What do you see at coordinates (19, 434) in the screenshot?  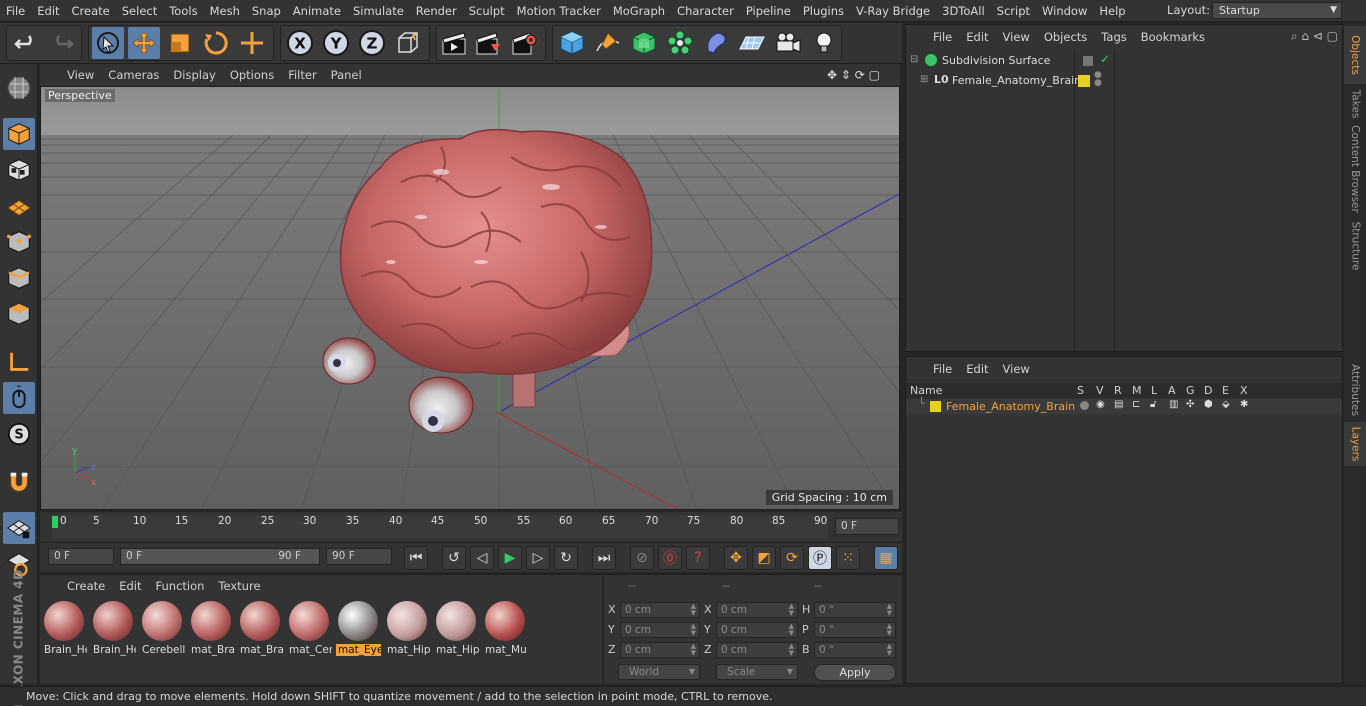 I see `solo-mode-button: S` at bounding box center [19, 434].